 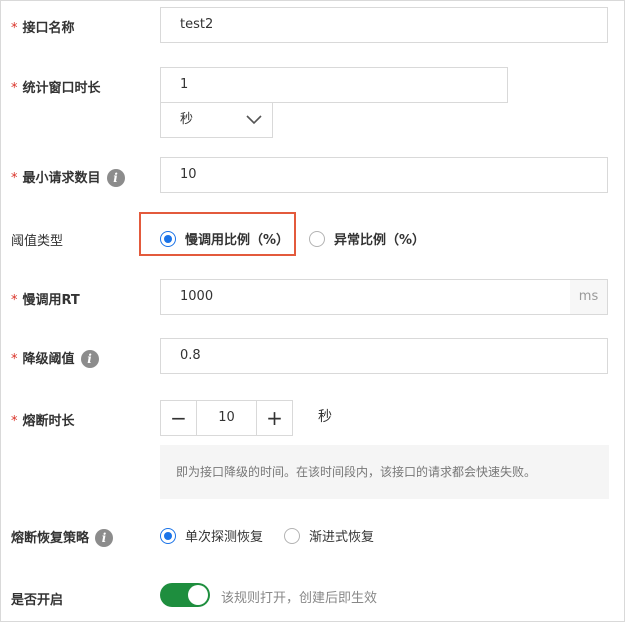 I want to click on api-name-label-text: 接口名称, so click(x=48, y=28).